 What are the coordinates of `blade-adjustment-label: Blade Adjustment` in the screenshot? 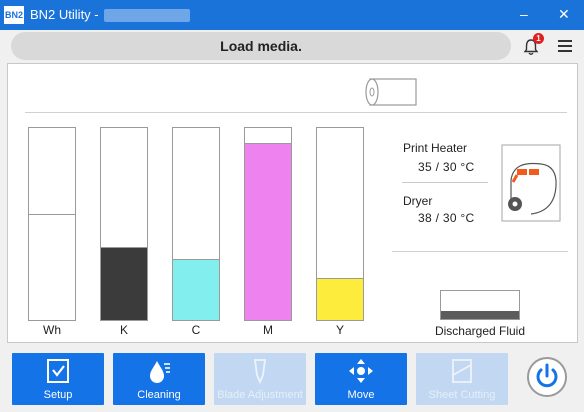 It's located at (260, 395).